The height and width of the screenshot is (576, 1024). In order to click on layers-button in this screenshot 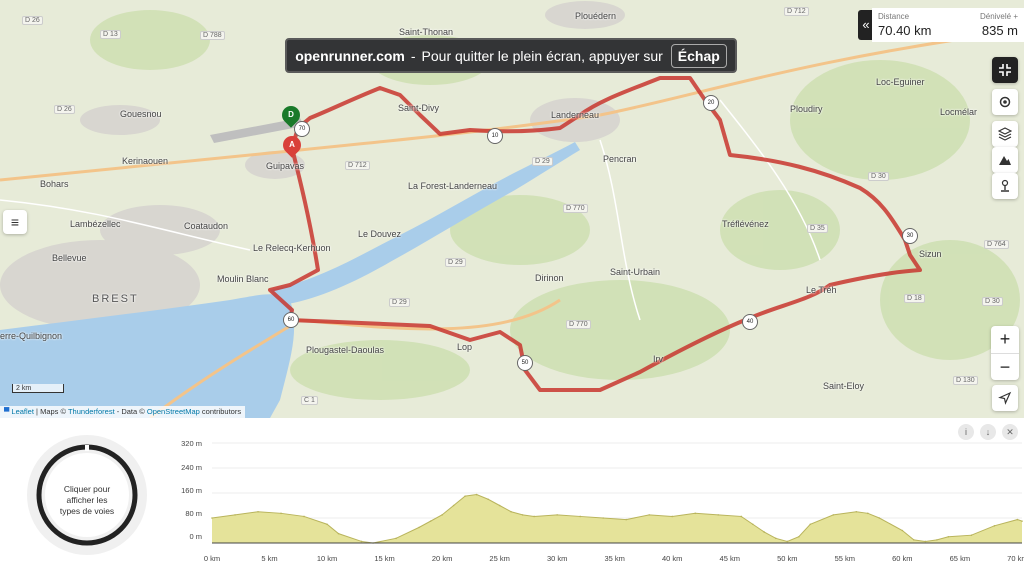, I will do `click(1005, 134)`.